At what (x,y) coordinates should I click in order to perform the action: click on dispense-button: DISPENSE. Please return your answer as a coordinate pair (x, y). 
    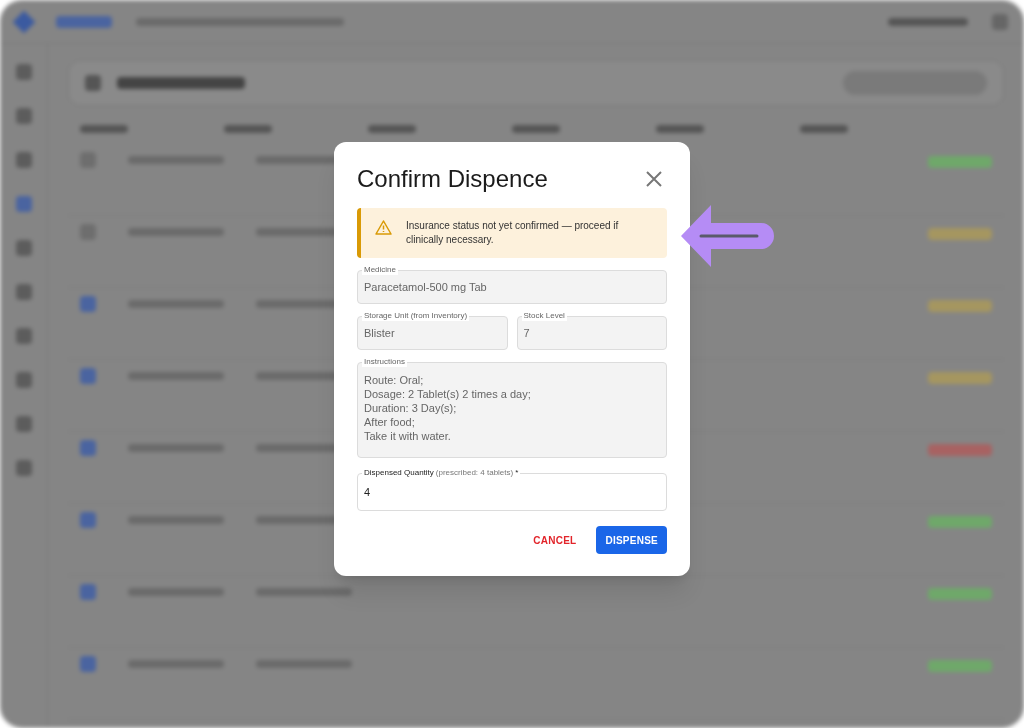
    Looking at the image, I should click on (631, 540).